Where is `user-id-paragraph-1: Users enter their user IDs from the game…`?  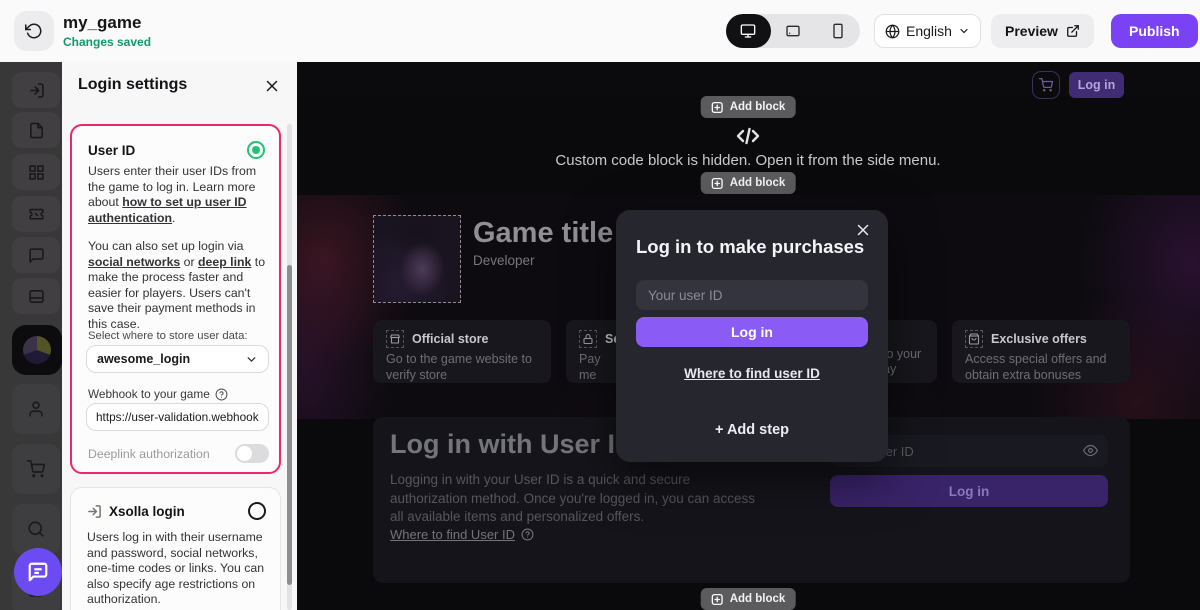 user-id-paragraph-1: Users enter their user IDs from the game… is located at coordinates (172, 194).